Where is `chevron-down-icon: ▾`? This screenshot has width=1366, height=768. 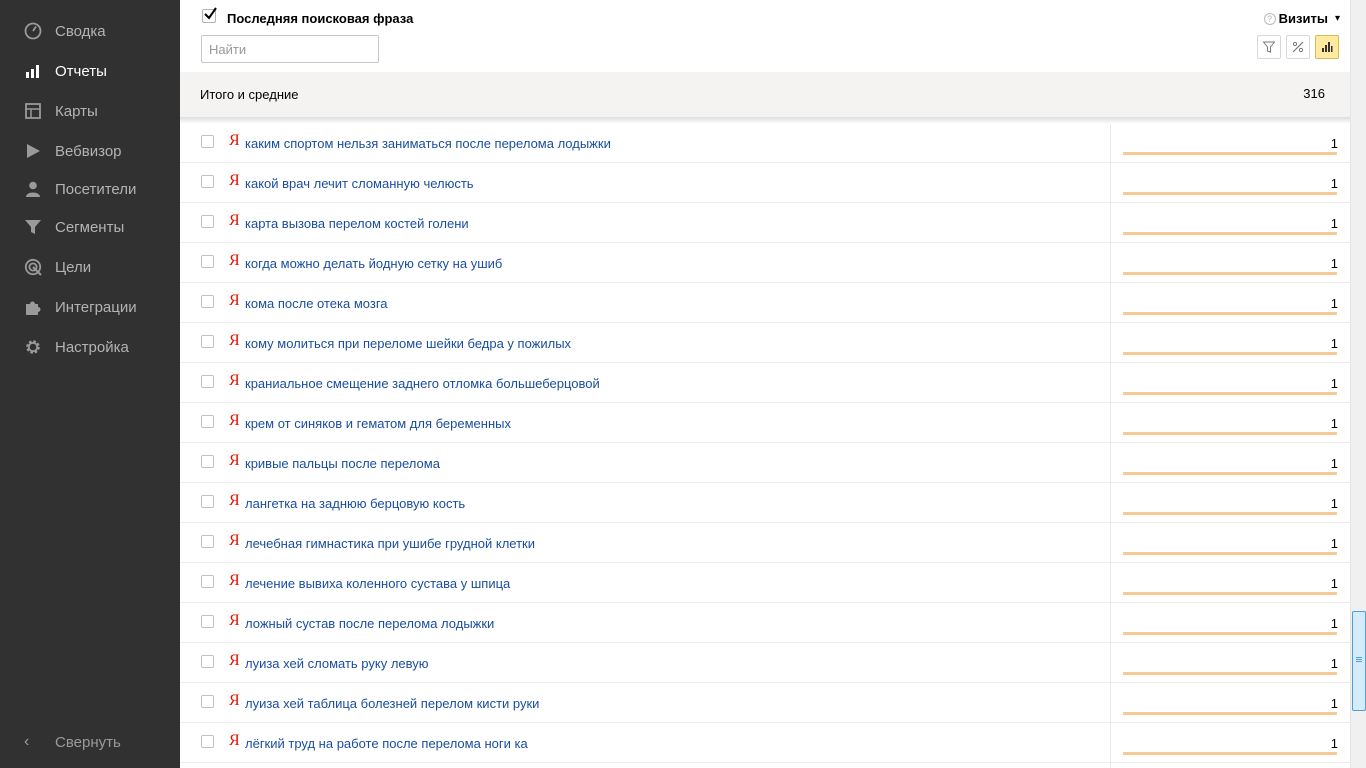 chevron-down-icon: ▾ is located at coordinates (1337, 18).